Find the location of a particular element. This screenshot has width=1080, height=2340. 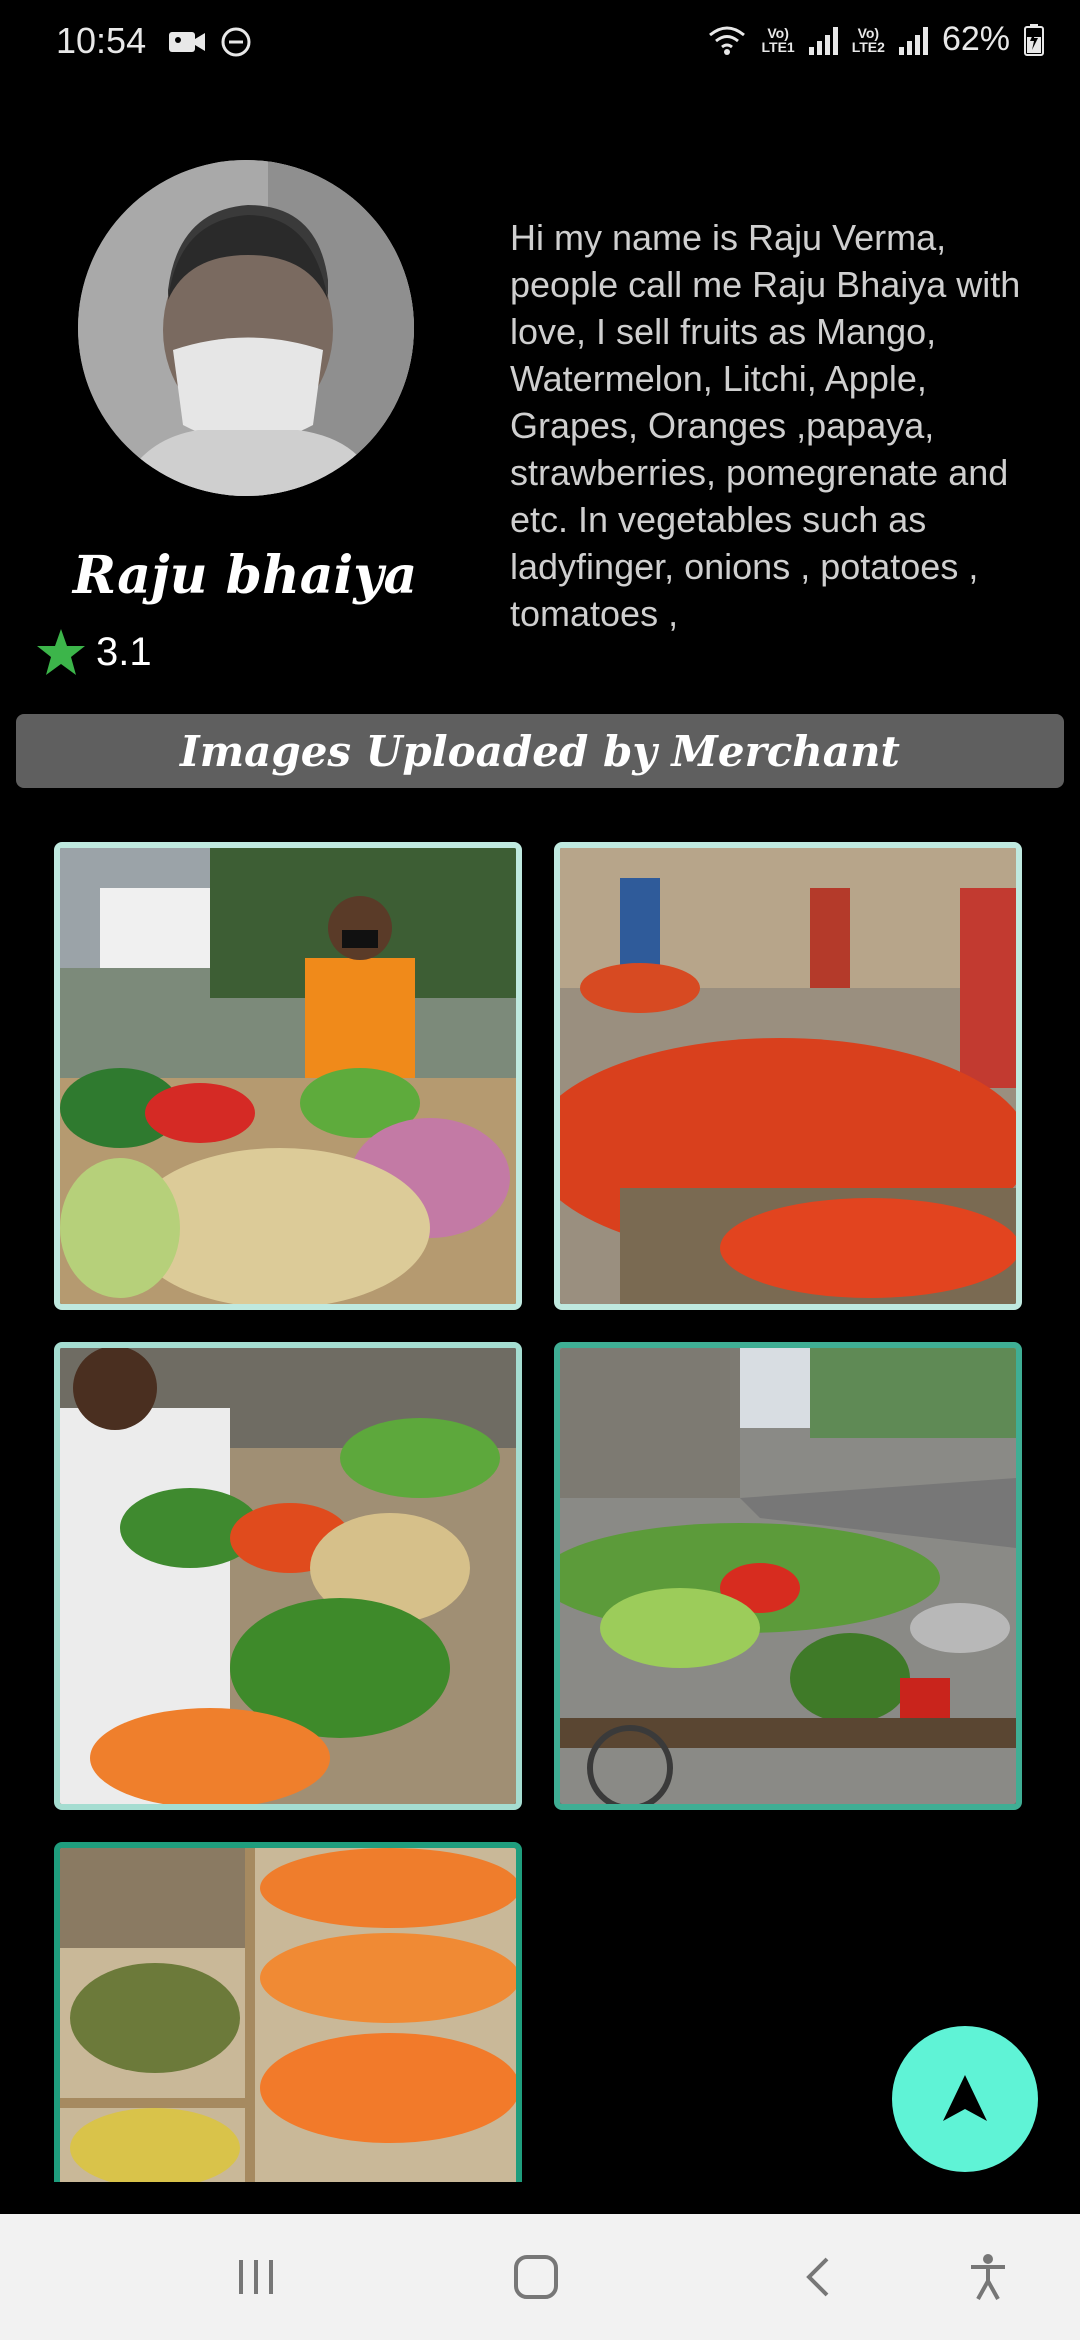

accessibility-button is located at coordinates (988, 2277).